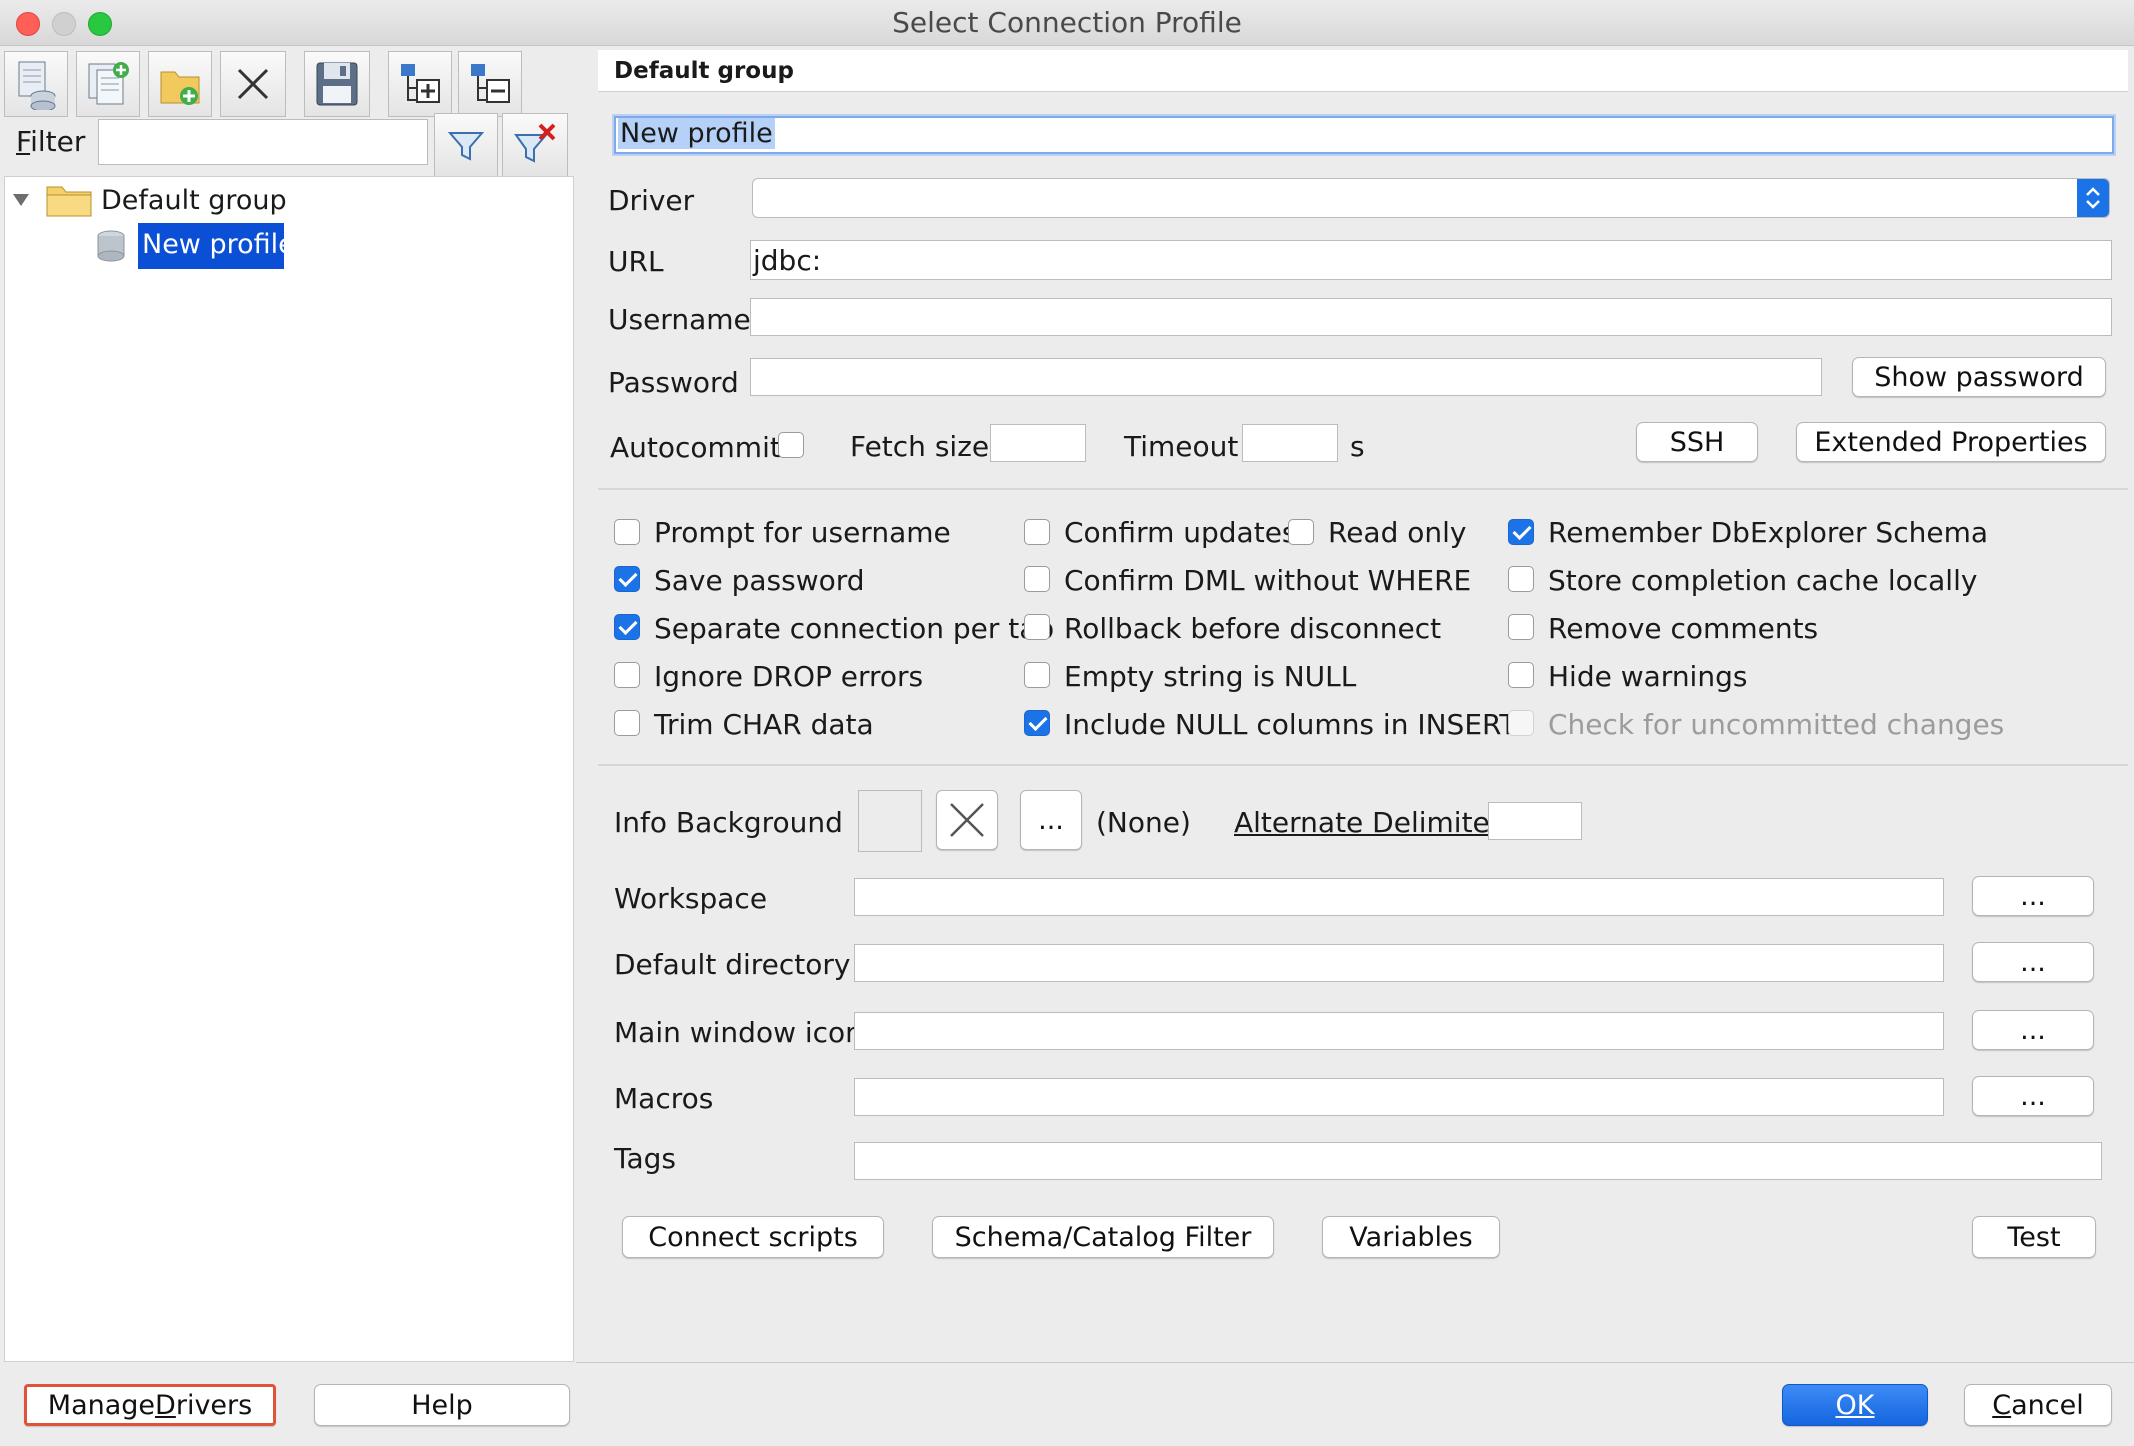  Describe the element at coordinates (627, 532) in the screenshot. I see `prompt-username-checkbox` at that location.